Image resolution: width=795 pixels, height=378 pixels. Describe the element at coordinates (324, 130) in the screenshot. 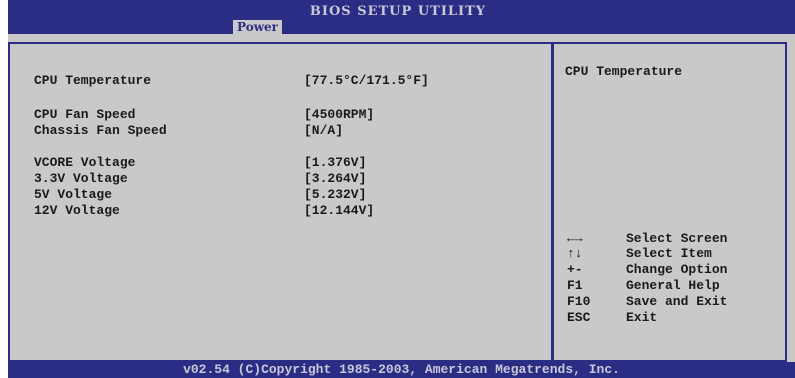

I see `item-chassis-fan-speed-value: [N/A]` at that location.